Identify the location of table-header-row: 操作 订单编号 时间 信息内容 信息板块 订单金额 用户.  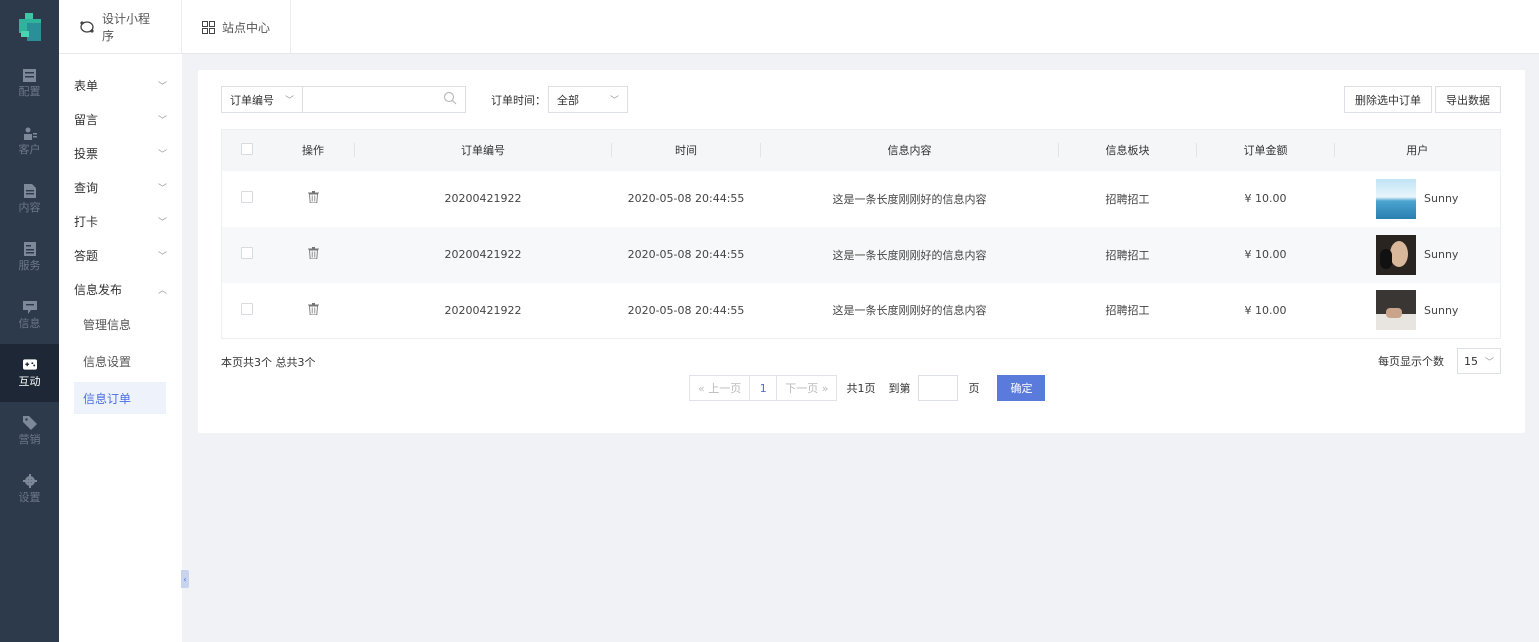
(861, 150).